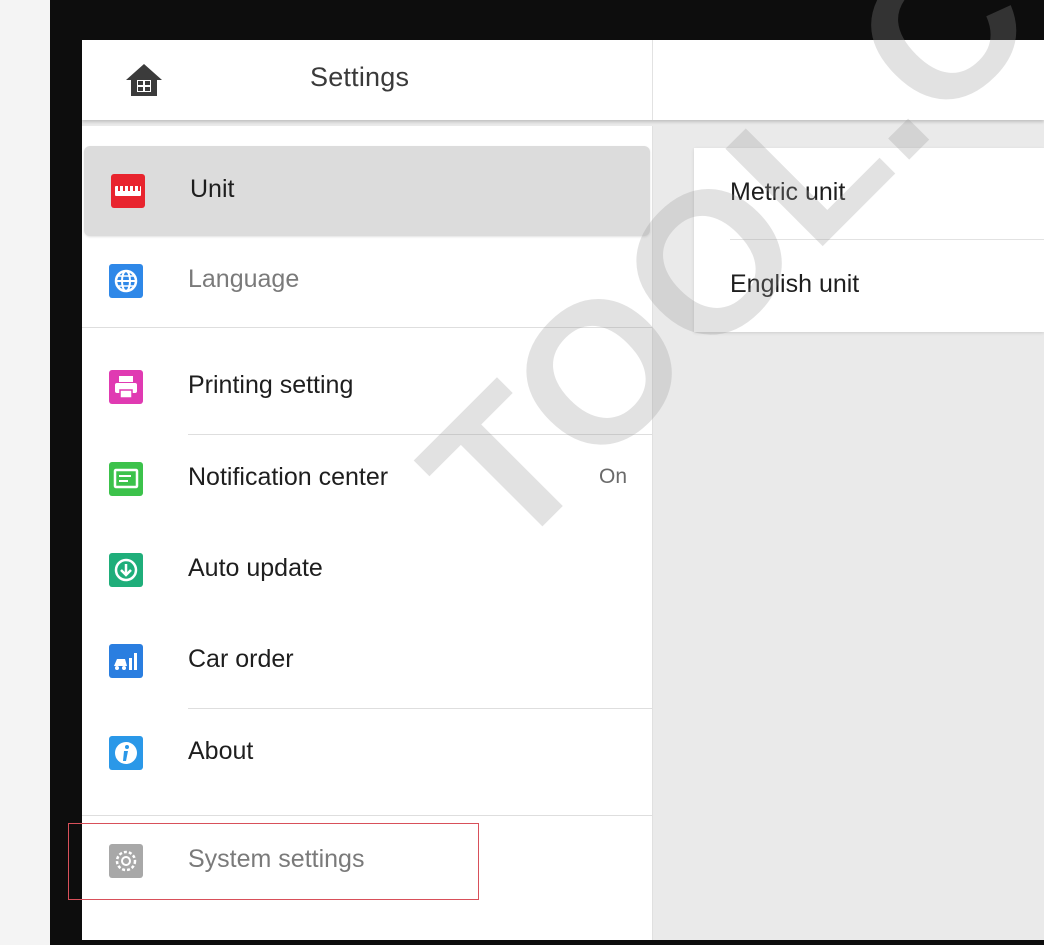 This screenshot has width=1044, height=945. What do you see at coordinates (126, 479) in the screenshot?
I see `message-icon` at bounding box center [126, 479].